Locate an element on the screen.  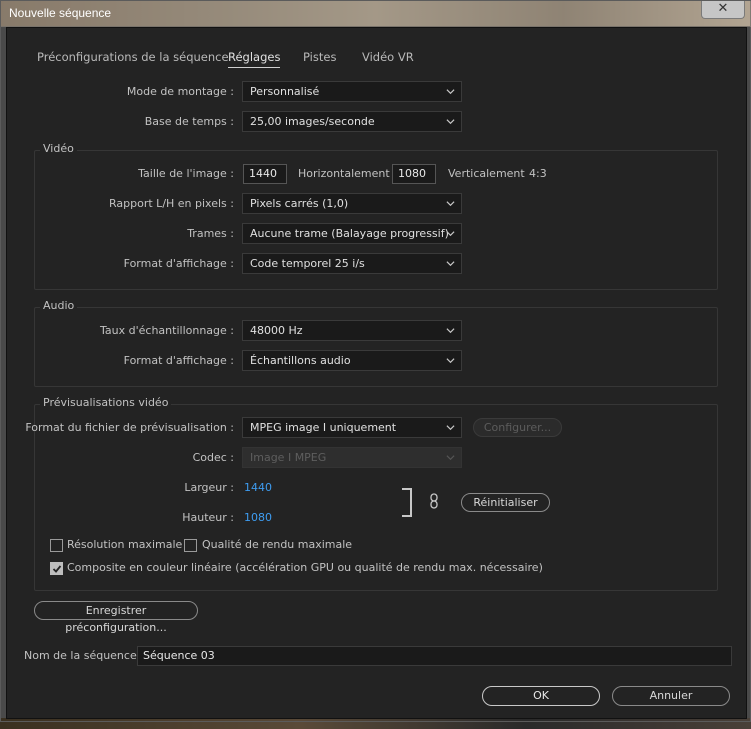
timebase-value: 25,00 images/seconde is located at coordinates (312, 121).